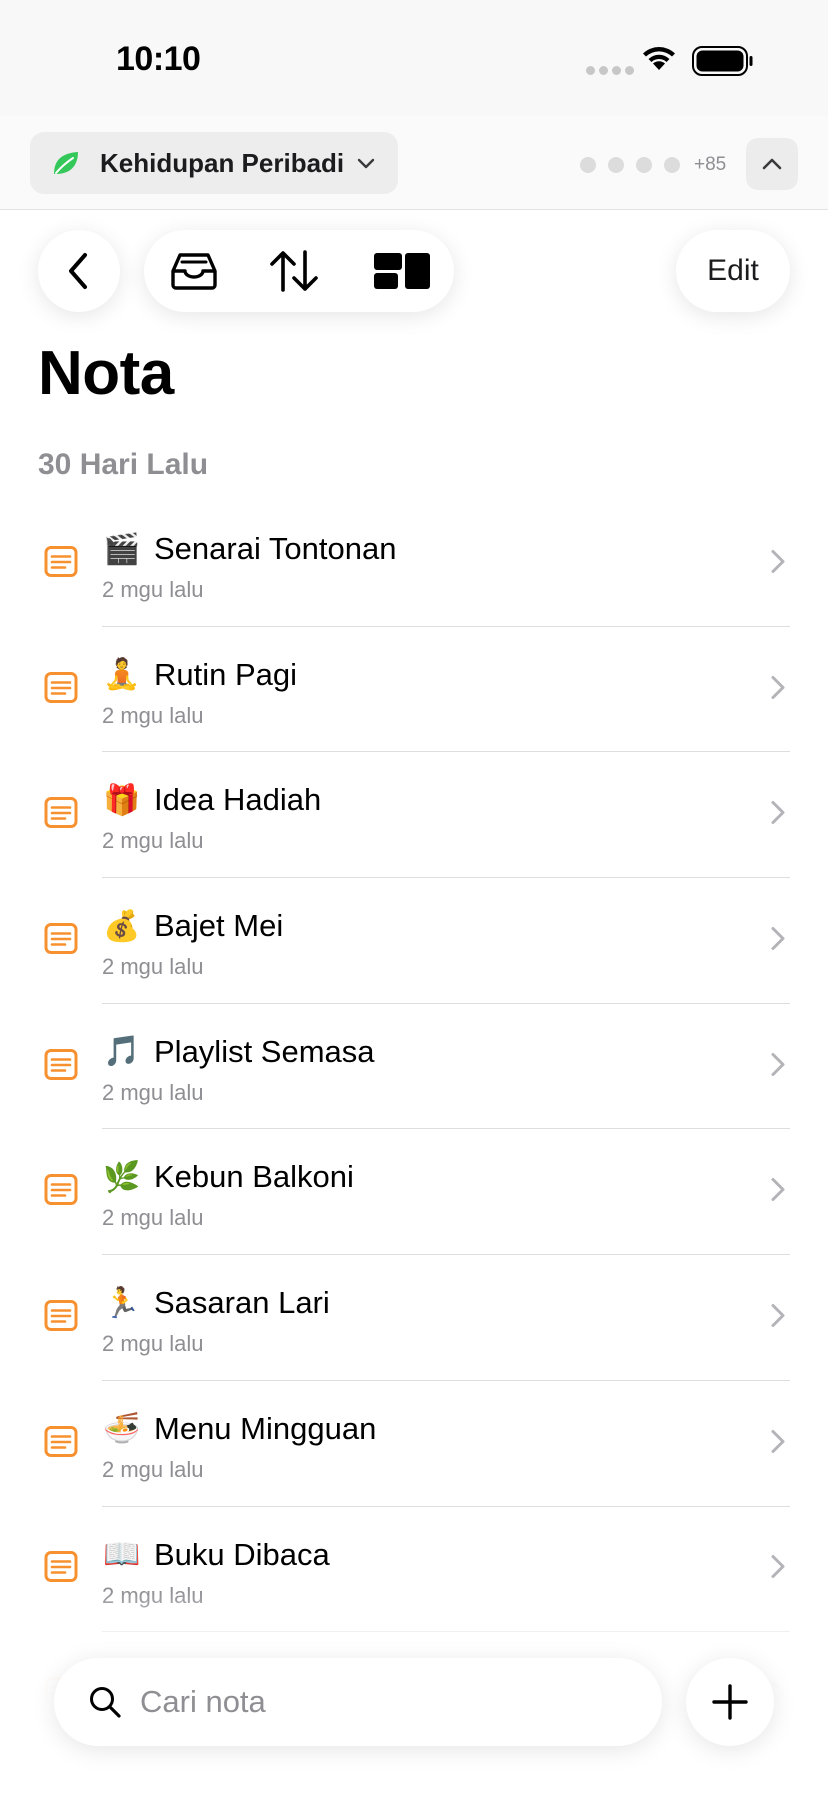 The width and height of the screenshot is (828, 1800). I want to click on workspace-switcher: Kehidupan Peribadi, so click(214, 163).